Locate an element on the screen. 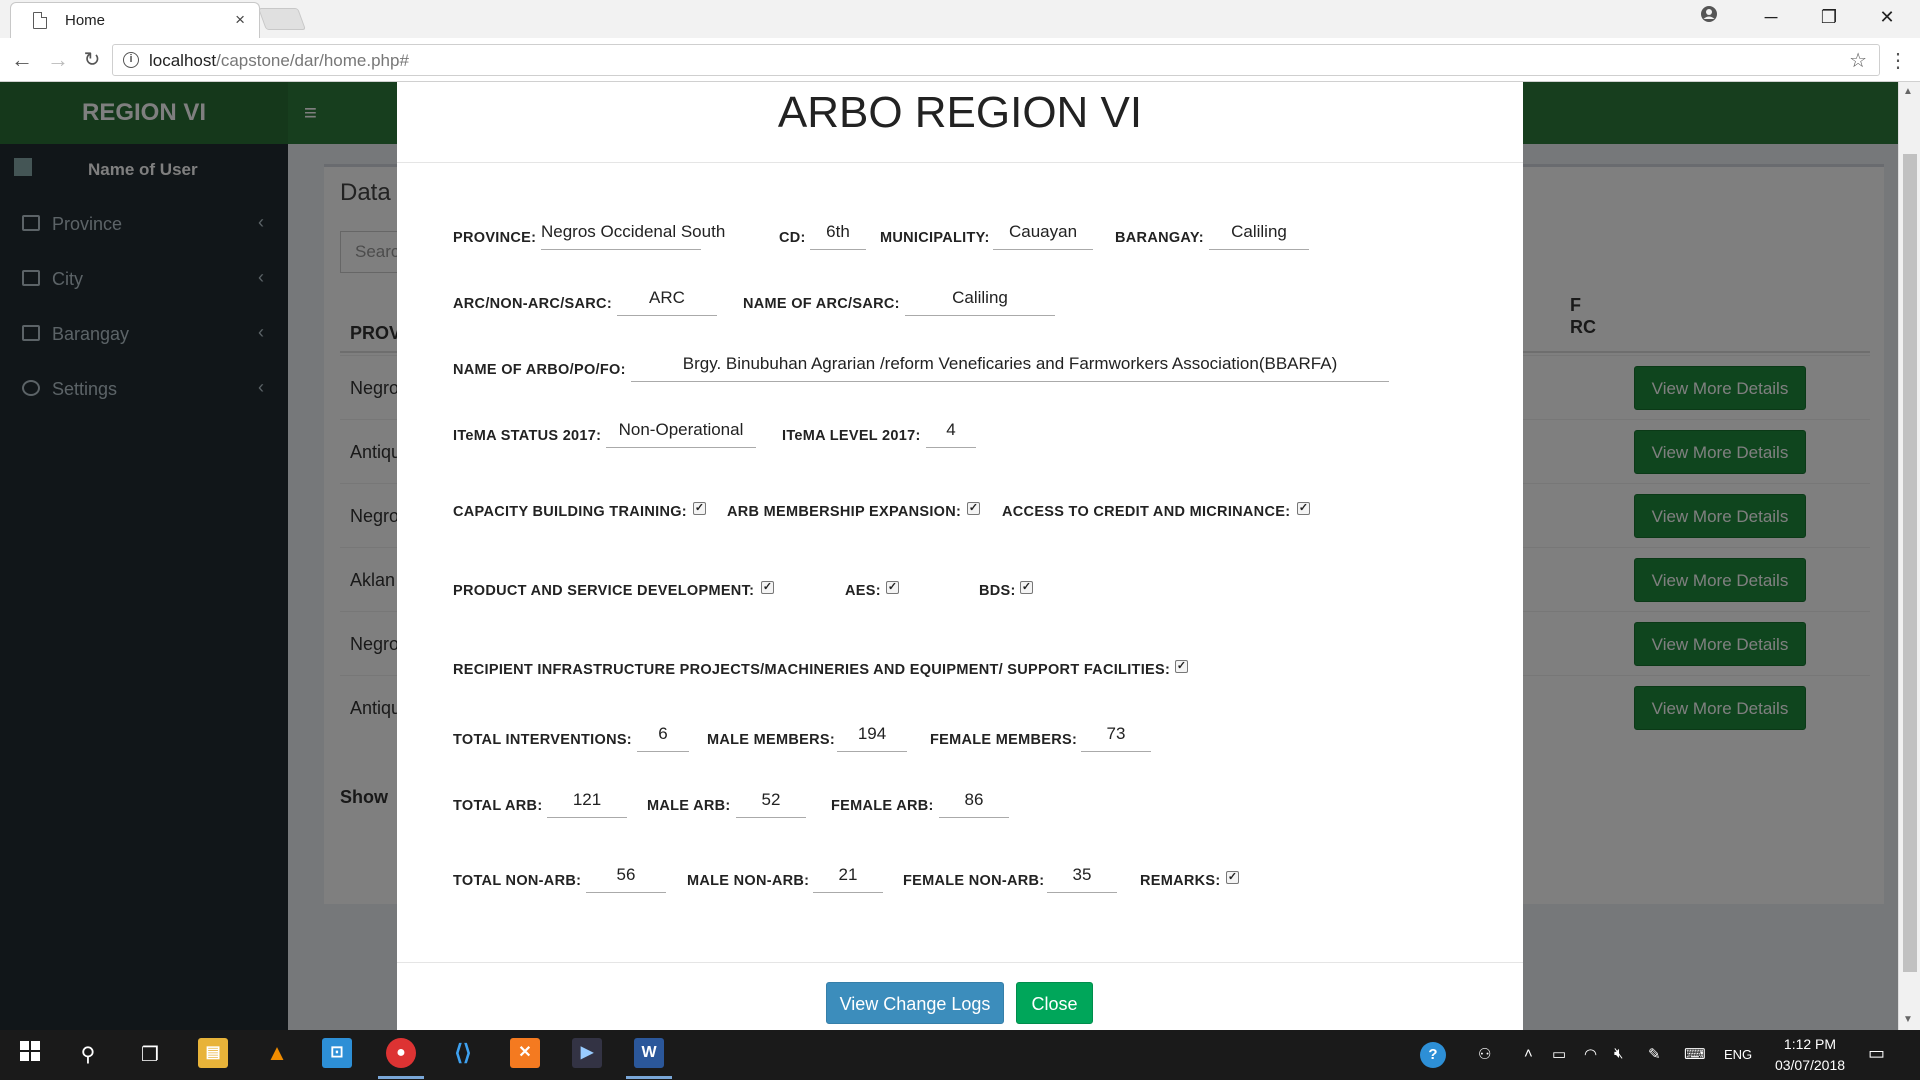 The height and width of the screenshot is (1080, 1920). male-non-arb-label: MALE NON-ARB: is located at coordinates (748, 881).